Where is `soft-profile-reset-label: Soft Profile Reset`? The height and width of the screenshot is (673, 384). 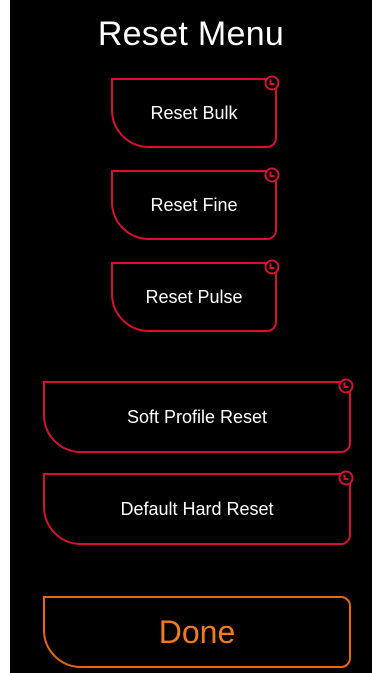
soft-profile-reset-label: Soft Profile Reset is located at coordinates (197, 416).